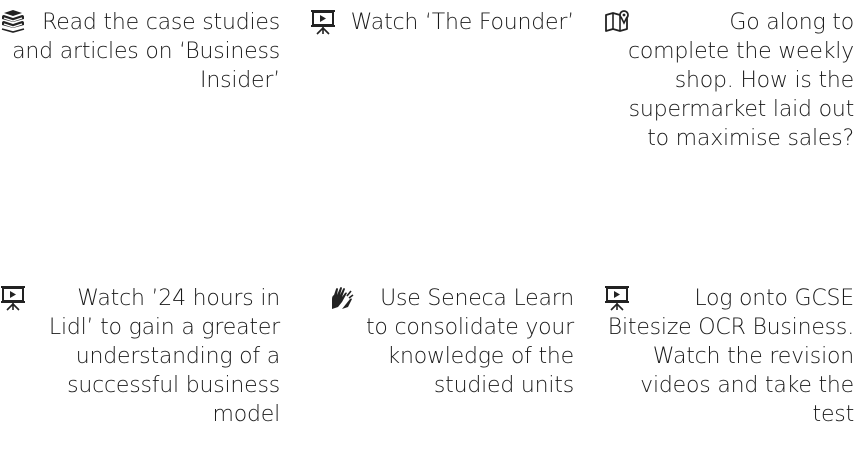  I want to click on activity-text: Watch ‘The Founder’, so click(462, 22).